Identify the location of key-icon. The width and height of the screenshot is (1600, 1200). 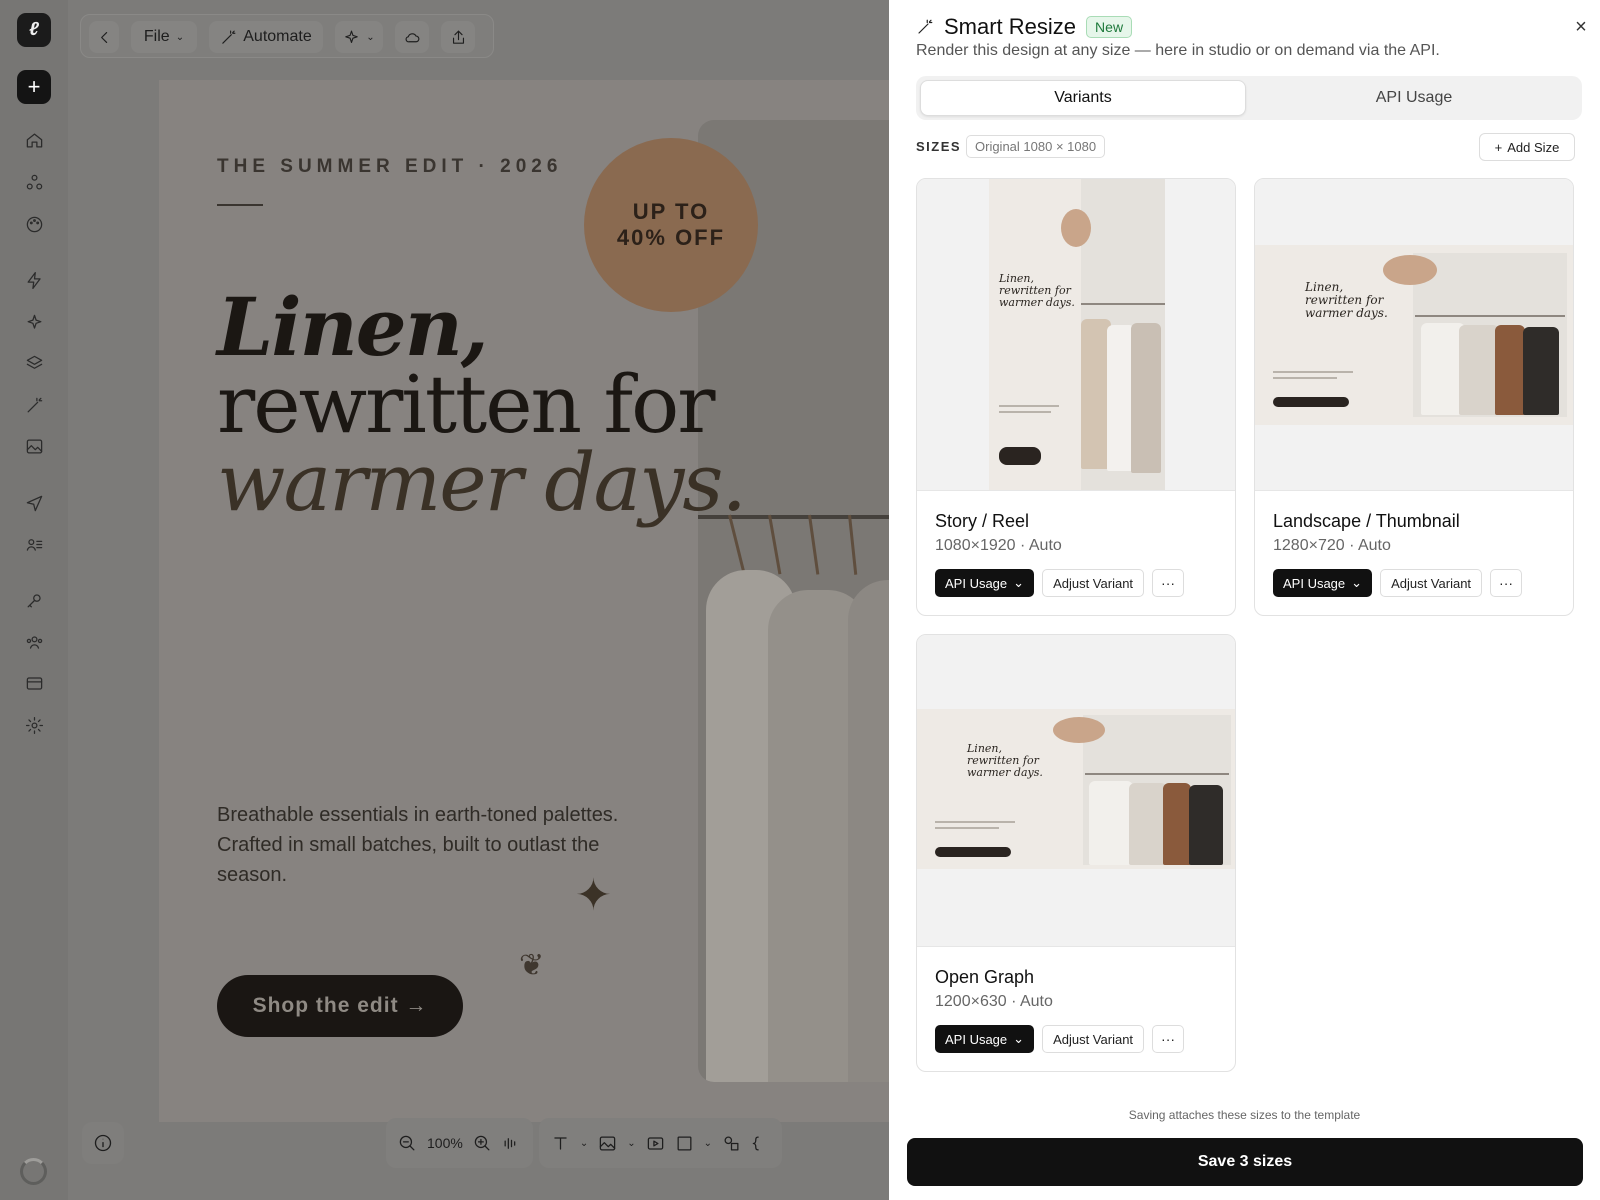
(34, 600).